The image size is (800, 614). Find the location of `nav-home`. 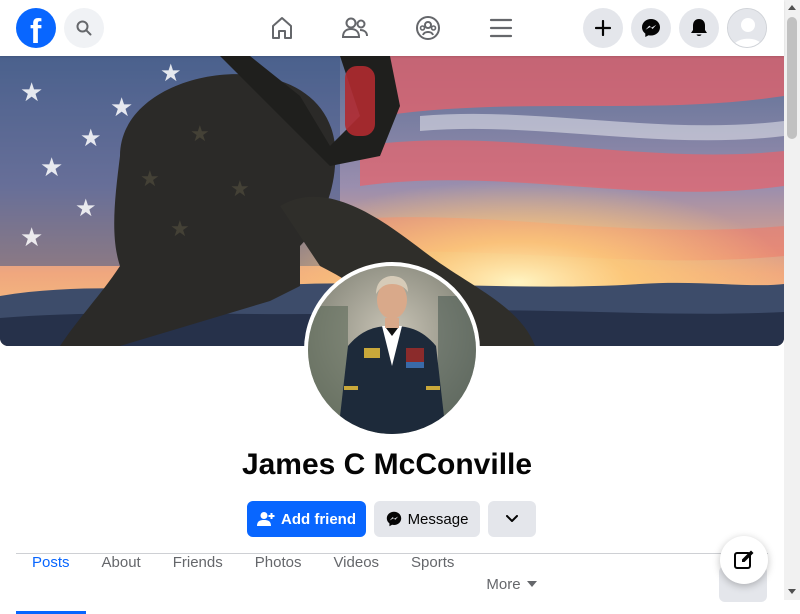

nav-home is located at coordinates (282, 28).